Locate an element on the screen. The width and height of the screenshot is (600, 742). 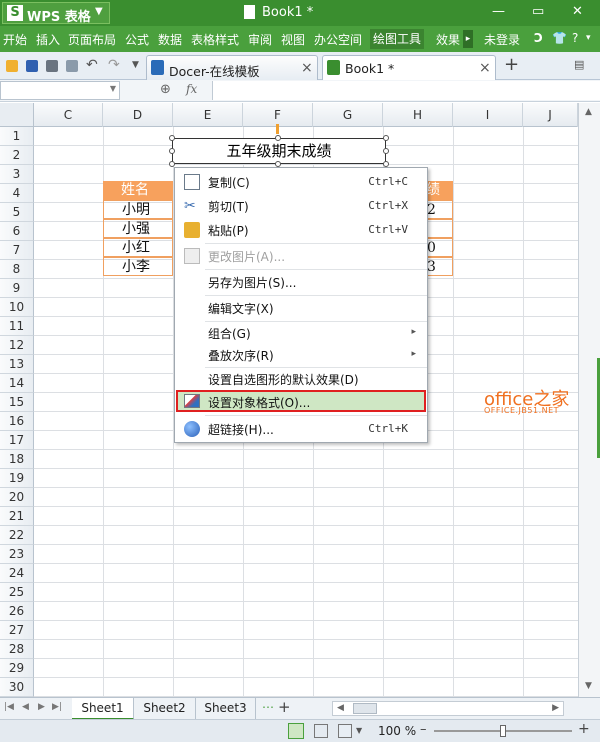
zoom-slider-thumb is located at coordinates (503, 731).